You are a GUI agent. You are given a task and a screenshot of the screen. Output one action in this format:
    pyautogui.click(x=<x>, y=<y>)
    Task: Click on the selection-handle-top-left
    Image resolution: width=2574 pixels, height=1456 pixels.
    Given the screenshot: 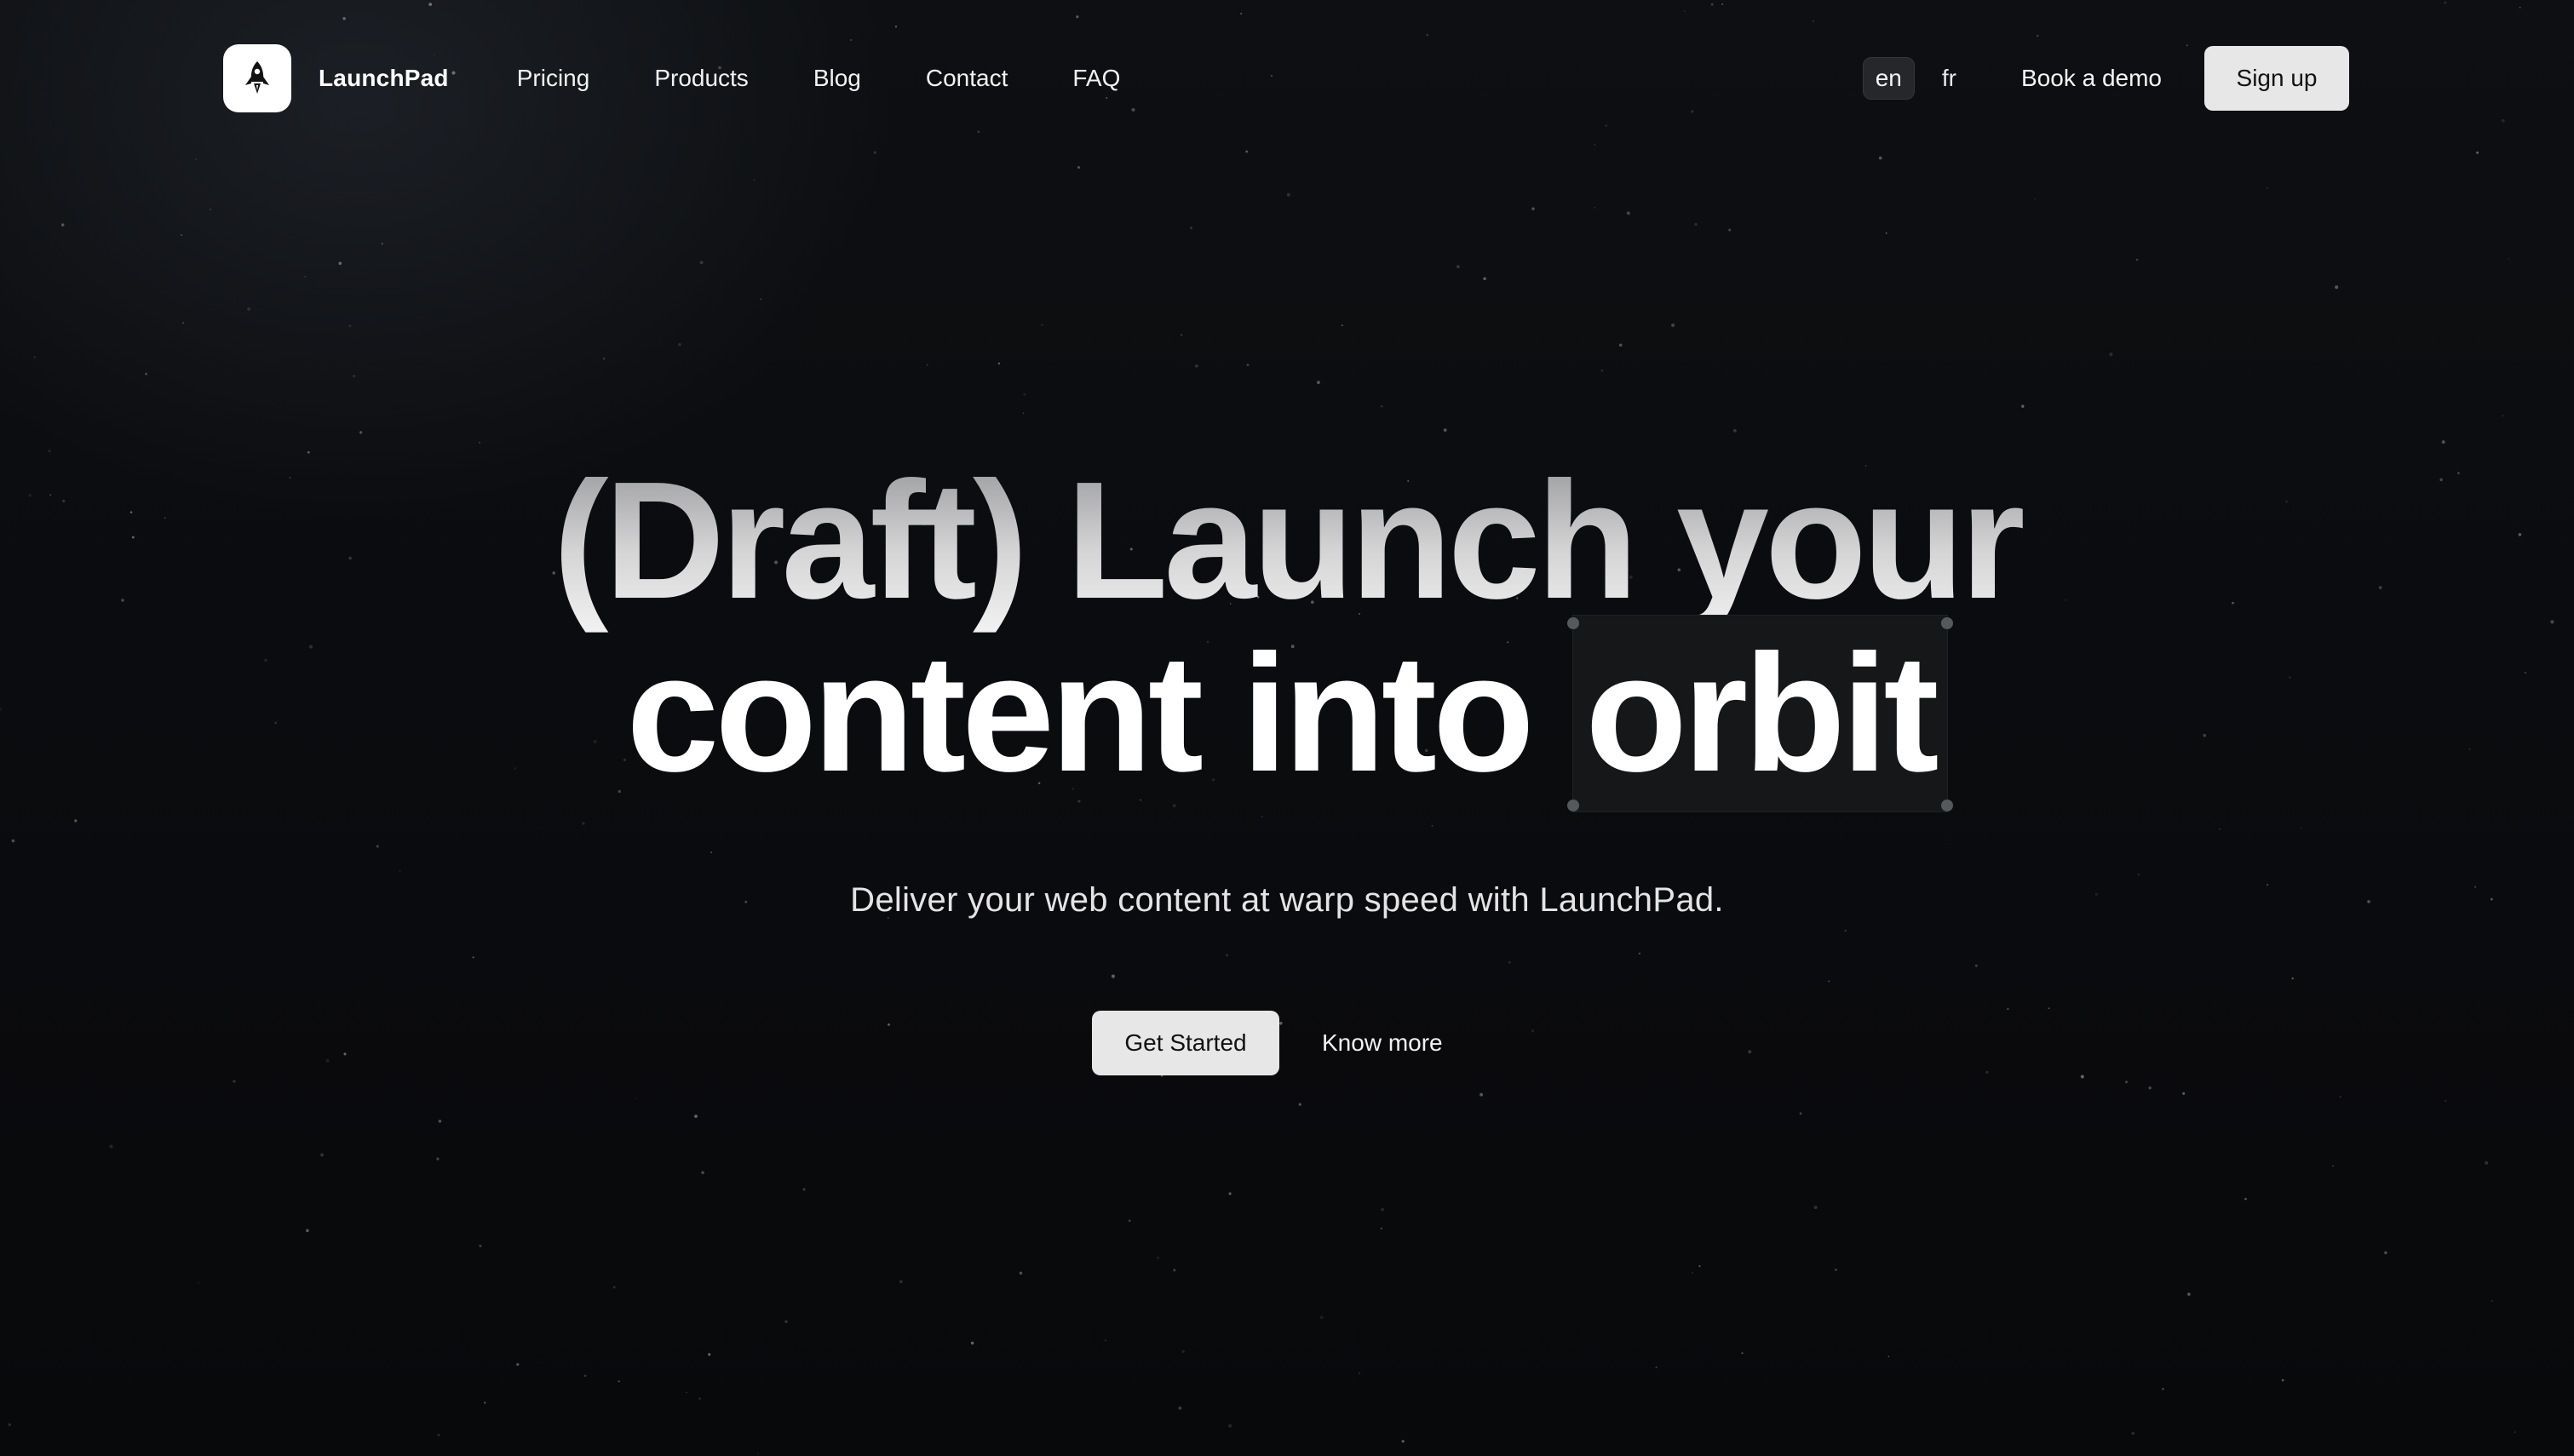 What is the action you would take?
    pyautogui.click(x=1573, y=623)
    